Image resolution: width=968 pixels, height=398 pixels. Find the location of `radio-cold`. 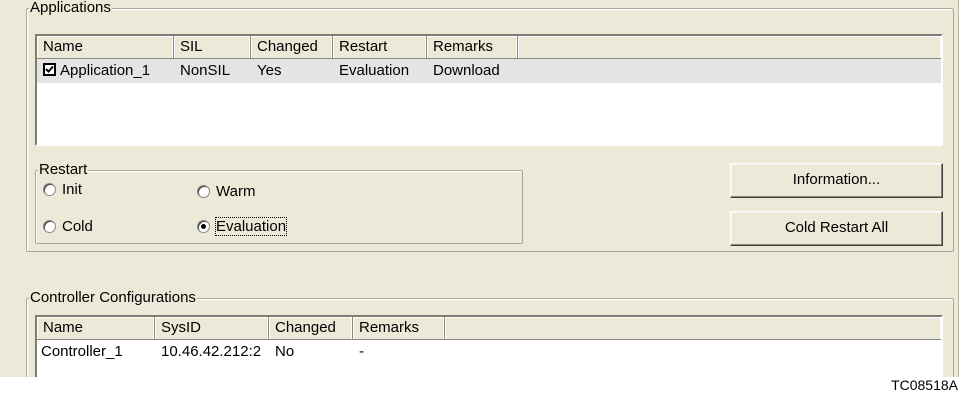

radio-cold is located at coordinates (49, 226).